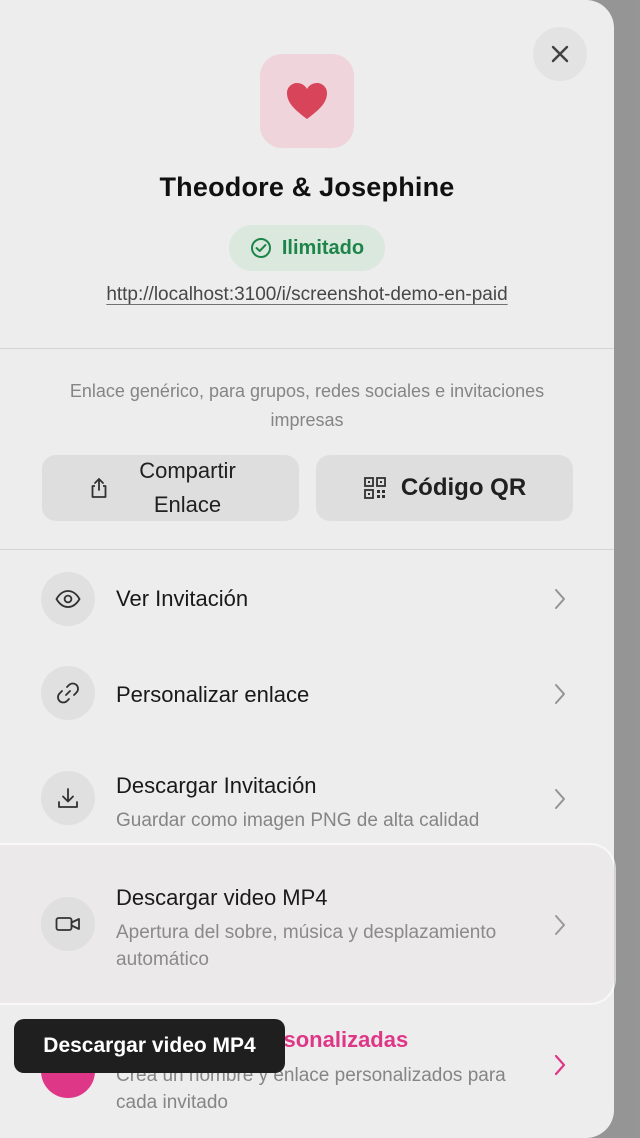 The height and width of the screenshot is (1138, 640). Describe the element at coordinates (213, 694) in the screenshot. I see `row-title: Personalizar enlace` at that location.